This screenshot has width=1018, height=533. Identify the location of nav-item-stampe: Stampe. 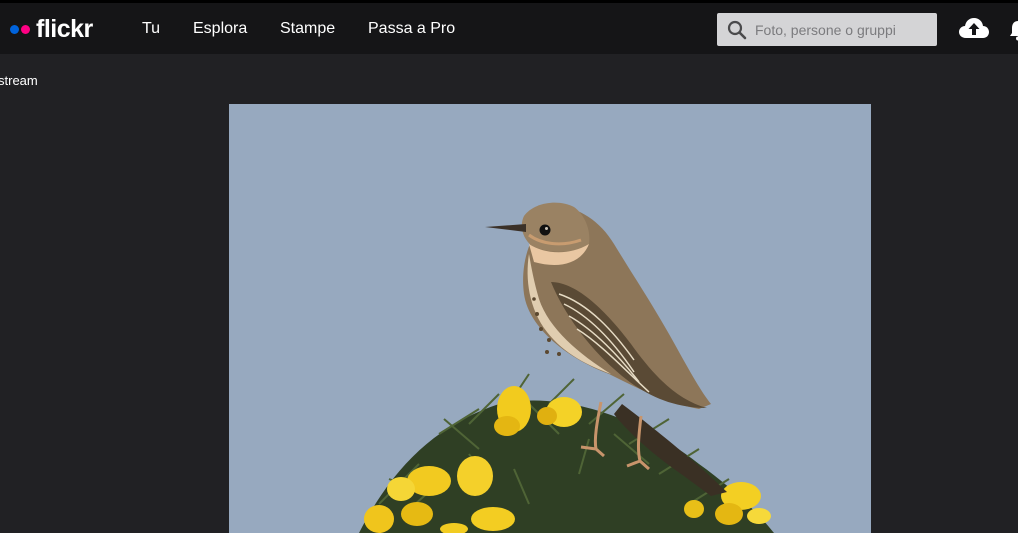
(307, 29).